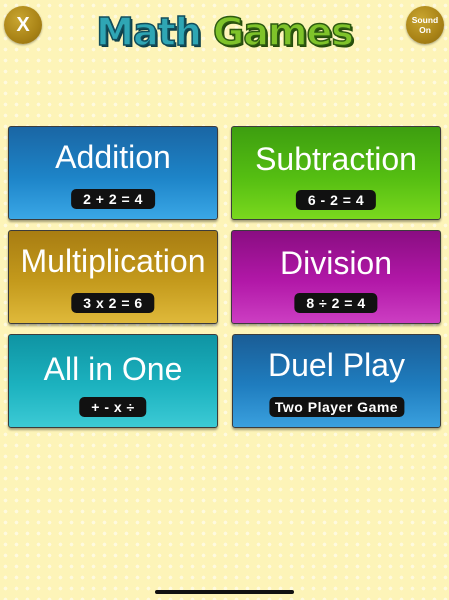 The height and width of the screenshot is (600, 449). I want to click on duel-play-title: Duel Play, so click(336, 365).